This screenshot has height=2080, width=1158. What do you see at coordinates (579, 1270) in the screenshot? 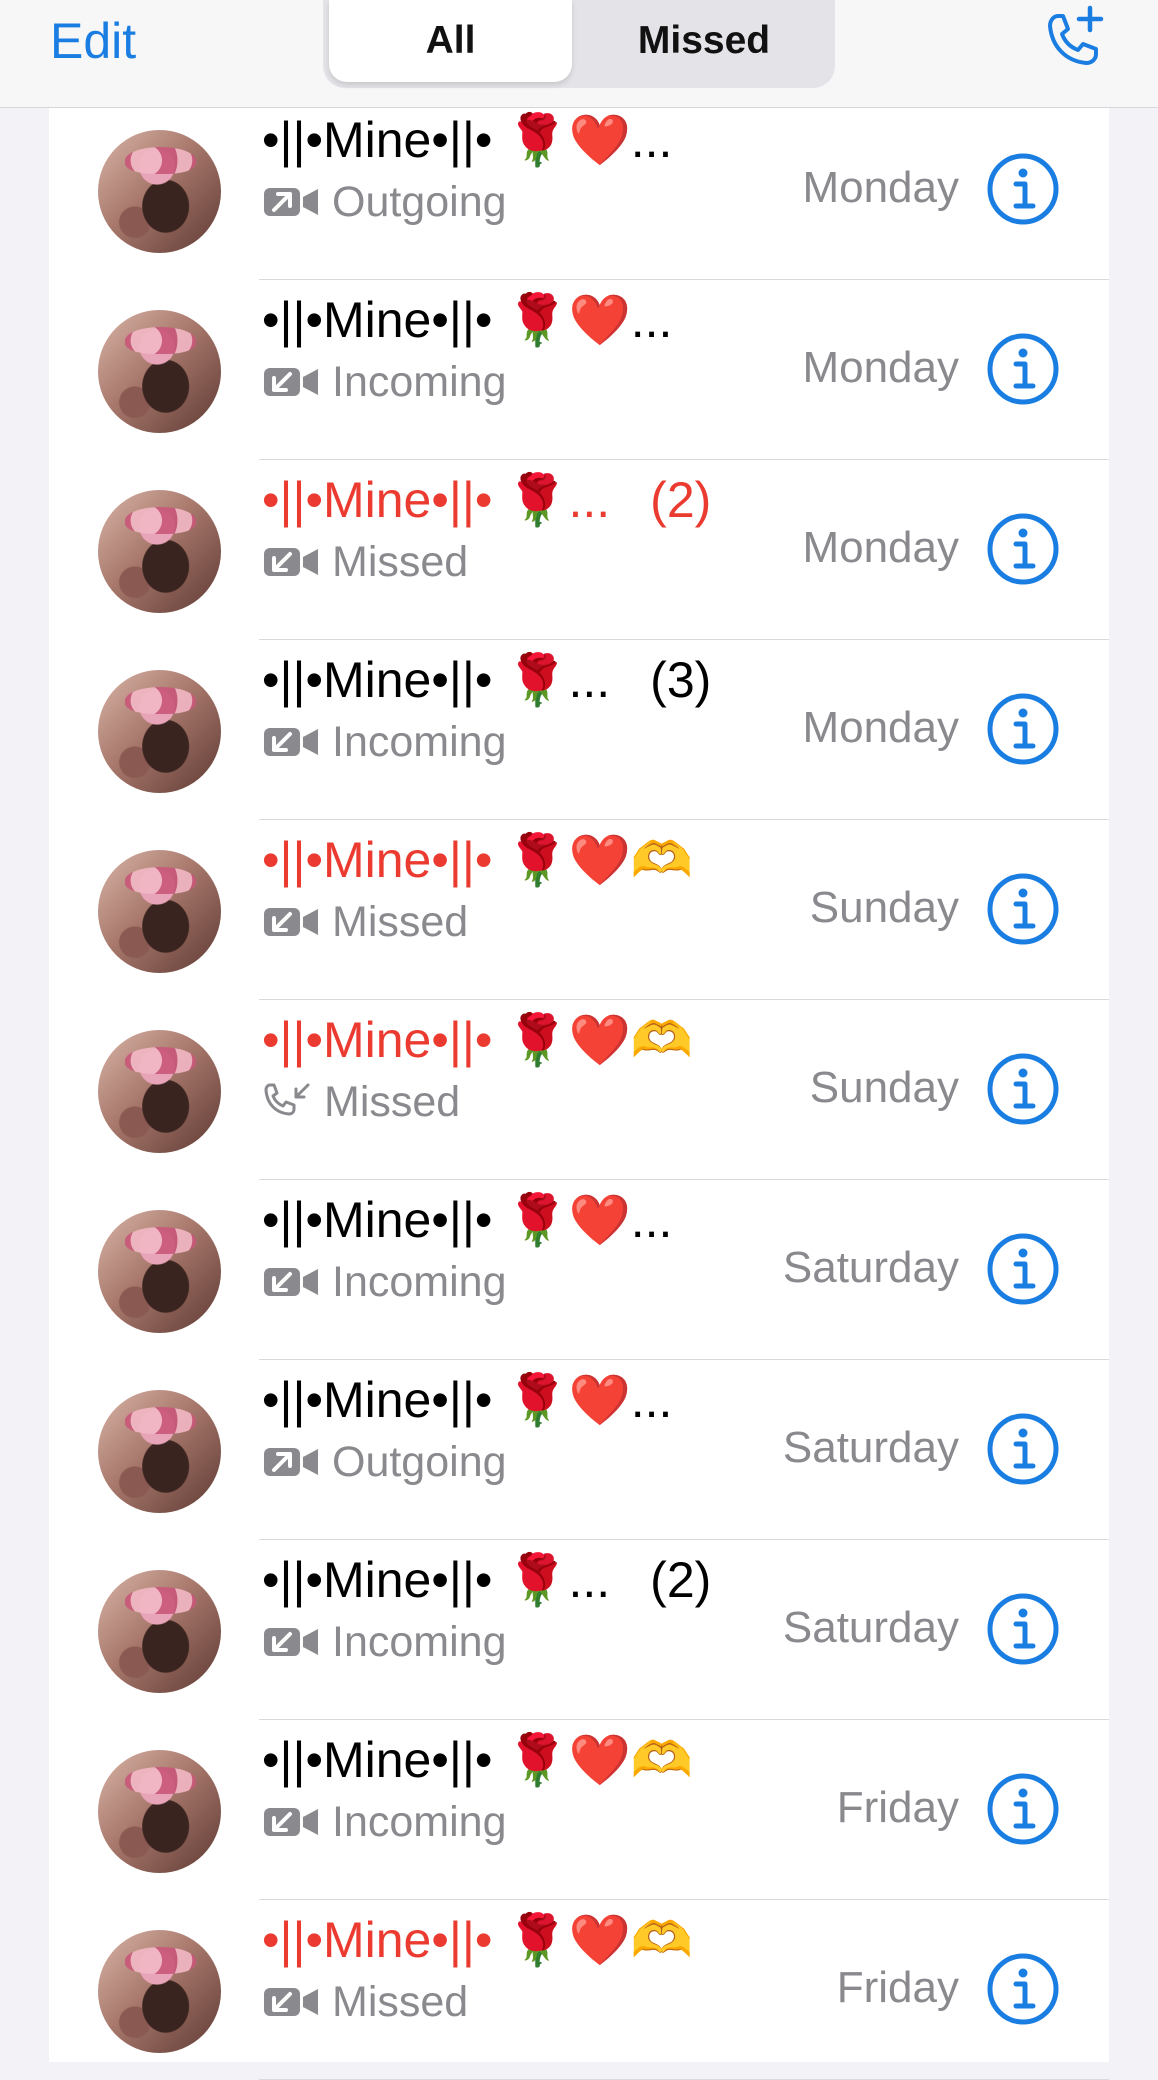
I see `call-row: •||•Mine•||• 🌹❤️... Incoming Saturday` at bounding box center [579, 1270].